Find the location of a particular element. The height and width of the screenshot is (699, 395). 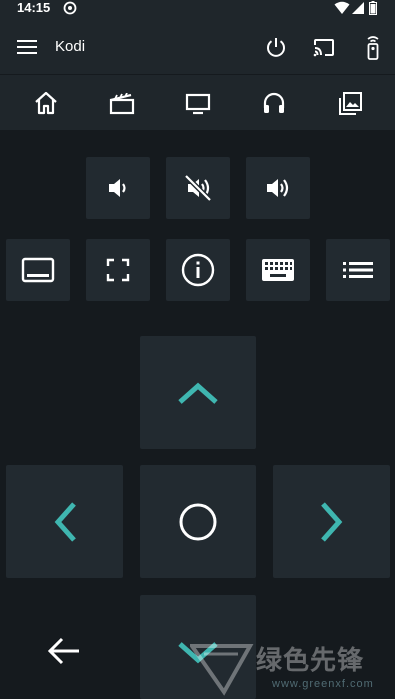

wifi-icon is located at coordinates (342, 7).